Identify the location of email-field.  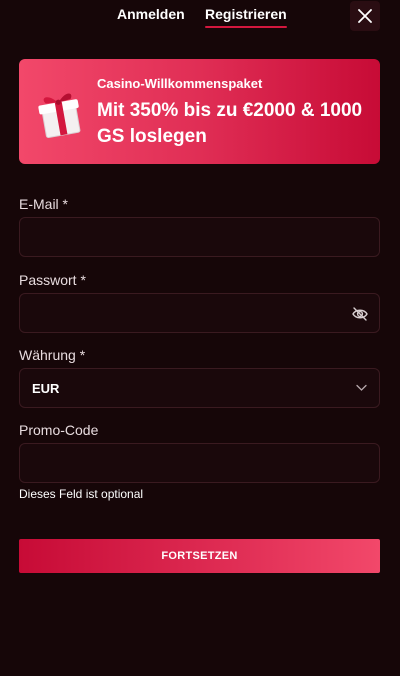
(199, 237).